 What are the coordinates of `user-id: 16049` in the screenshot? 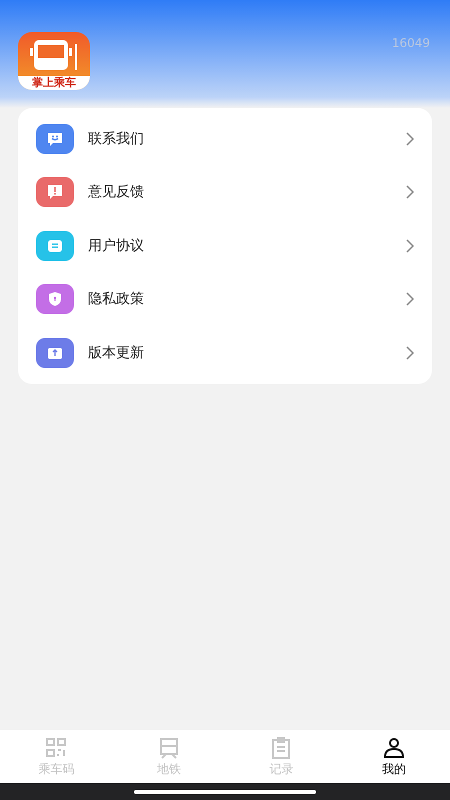 It's located at (411, 43).